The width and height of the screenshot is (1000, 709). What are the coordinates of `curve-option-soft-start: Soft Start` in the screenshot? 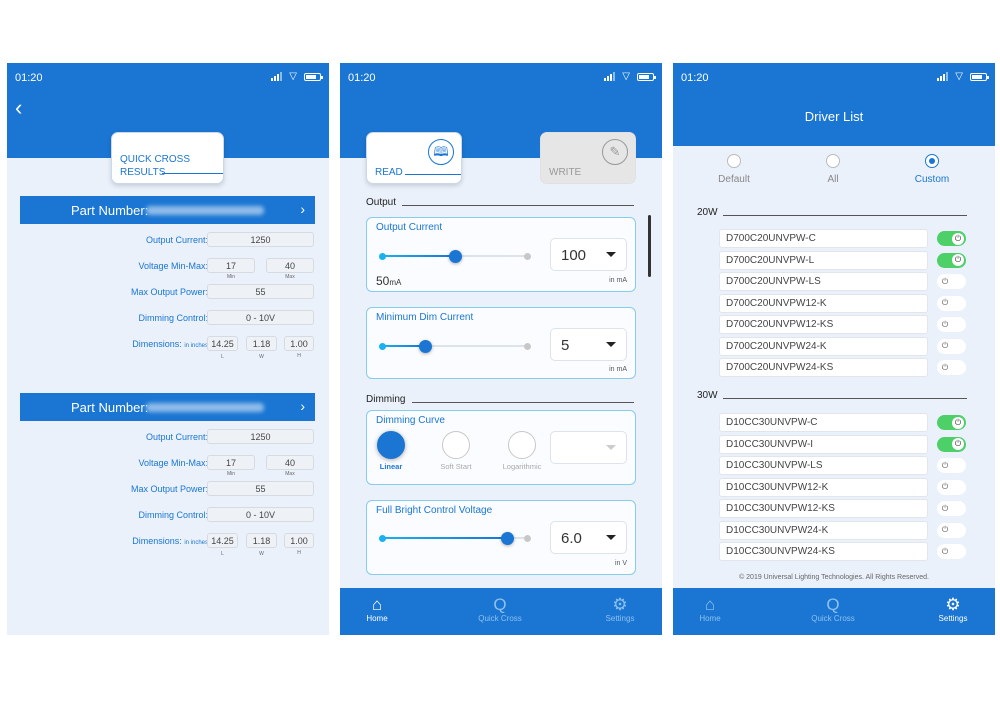 It's located at (456, 451).